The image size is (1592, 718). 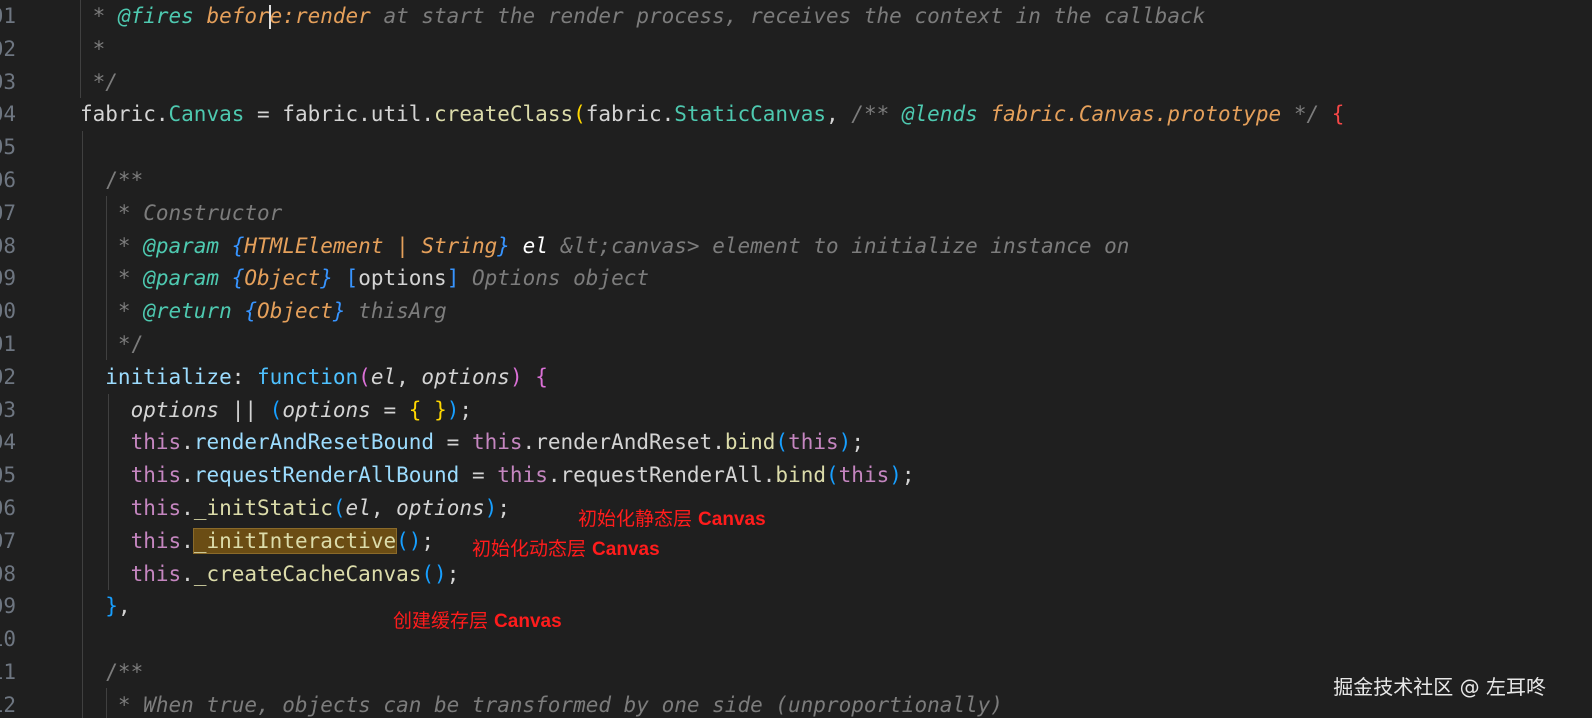 I want to click on code-token: {, so click(x=1332, y=114).